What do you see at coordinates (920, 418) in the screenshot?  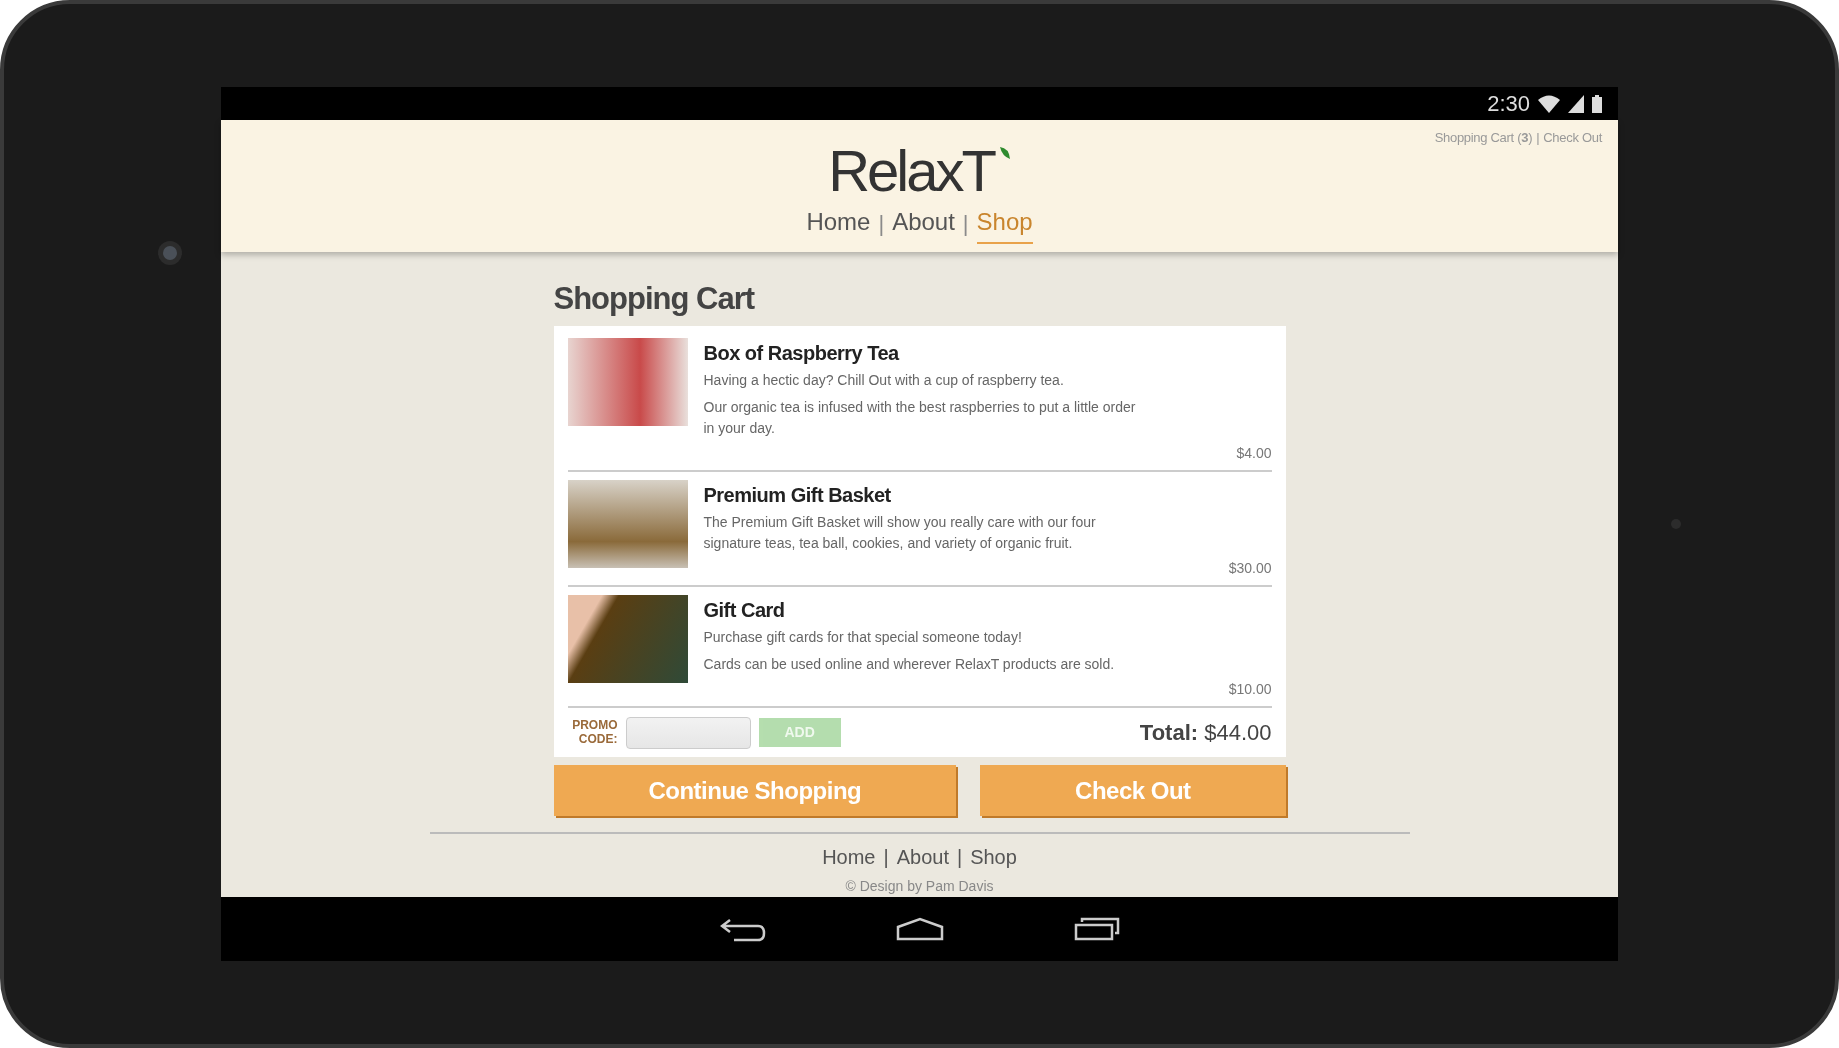 I see `product-description: Our organic tea is infused with the best raspberries to put a little order in your day.` at bounding box center [920, 418].